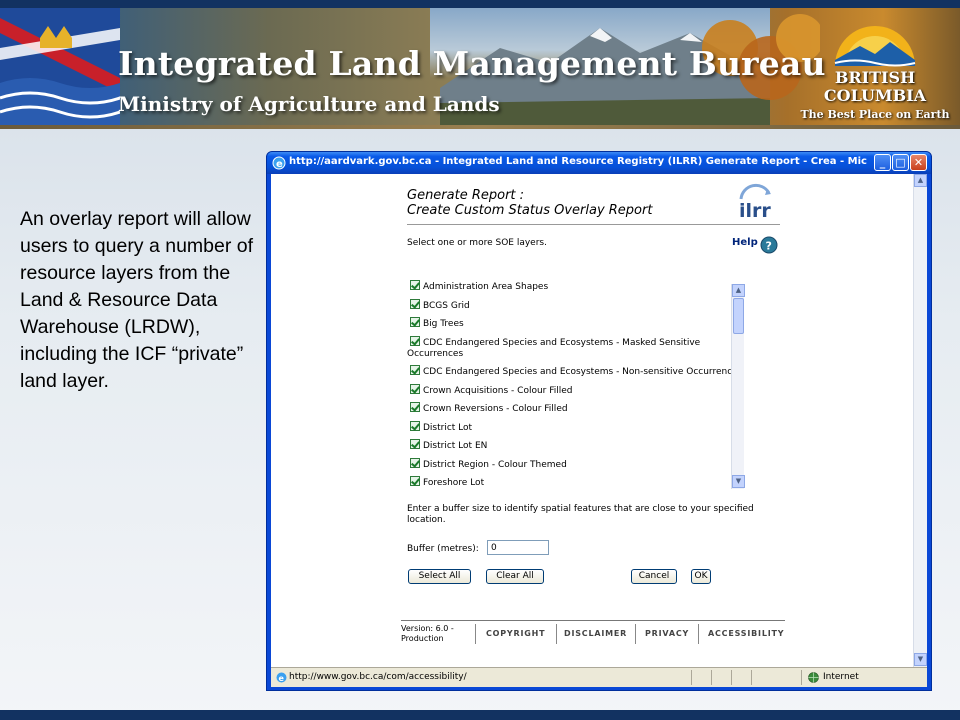  Describe the element at coordinates (738, 386) in the screenshot. I see `layer-list-scrollbar: ▲ ▼` at that location.